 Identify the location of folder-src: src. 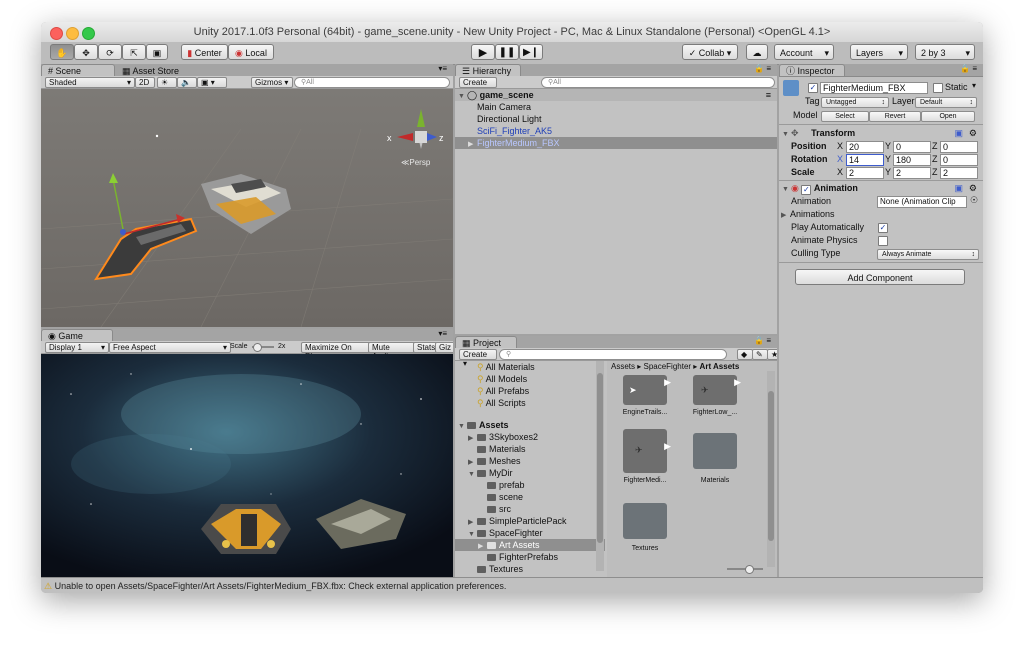
(530, 509).